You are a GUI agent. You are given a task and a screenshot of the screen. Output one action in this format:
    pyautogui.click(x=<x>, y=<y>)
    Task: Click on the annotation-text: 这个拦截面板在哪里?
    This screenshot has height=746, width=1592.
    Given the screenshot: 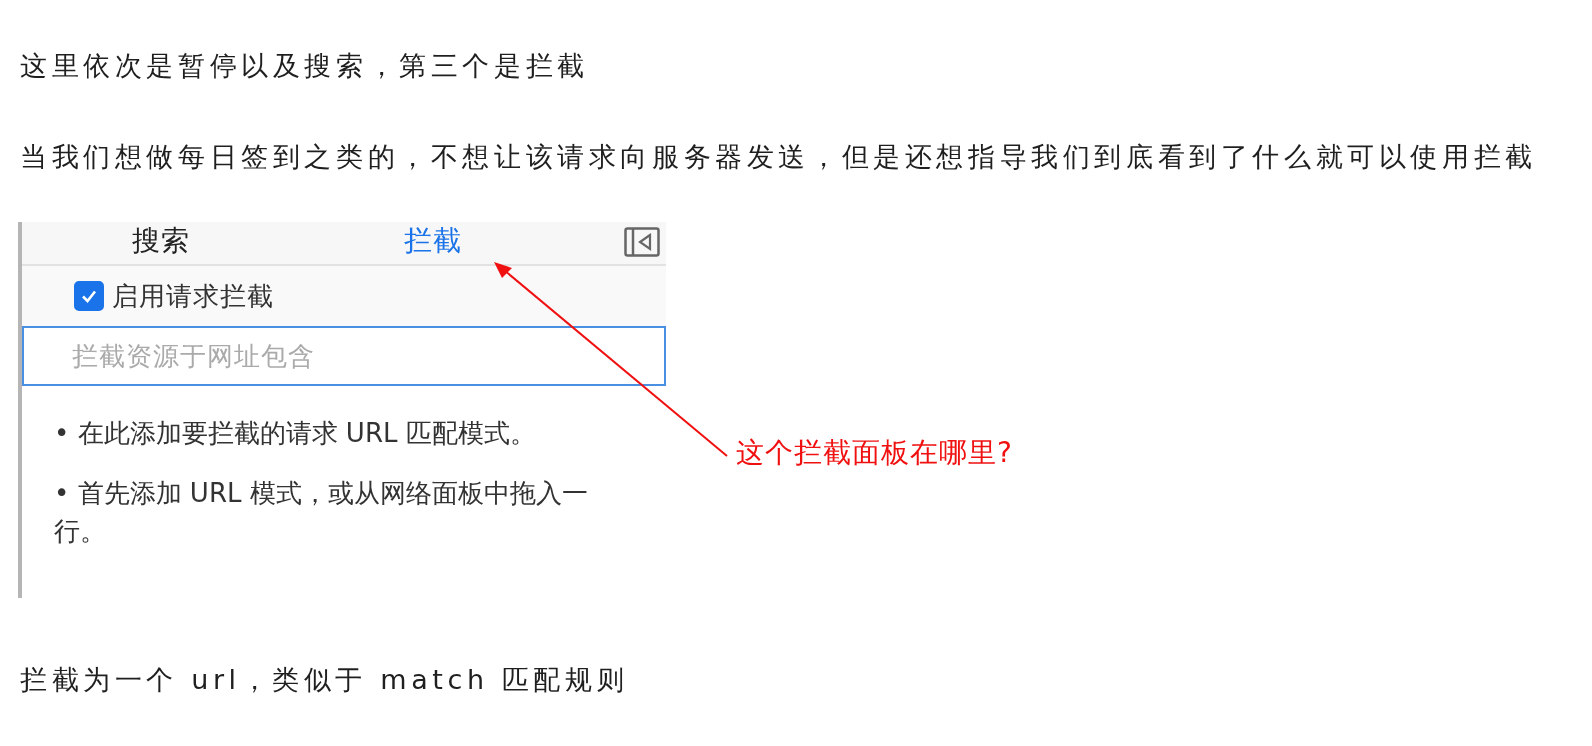 What is the action you would take?
    pyautogui.click(x=874, y=453)
    